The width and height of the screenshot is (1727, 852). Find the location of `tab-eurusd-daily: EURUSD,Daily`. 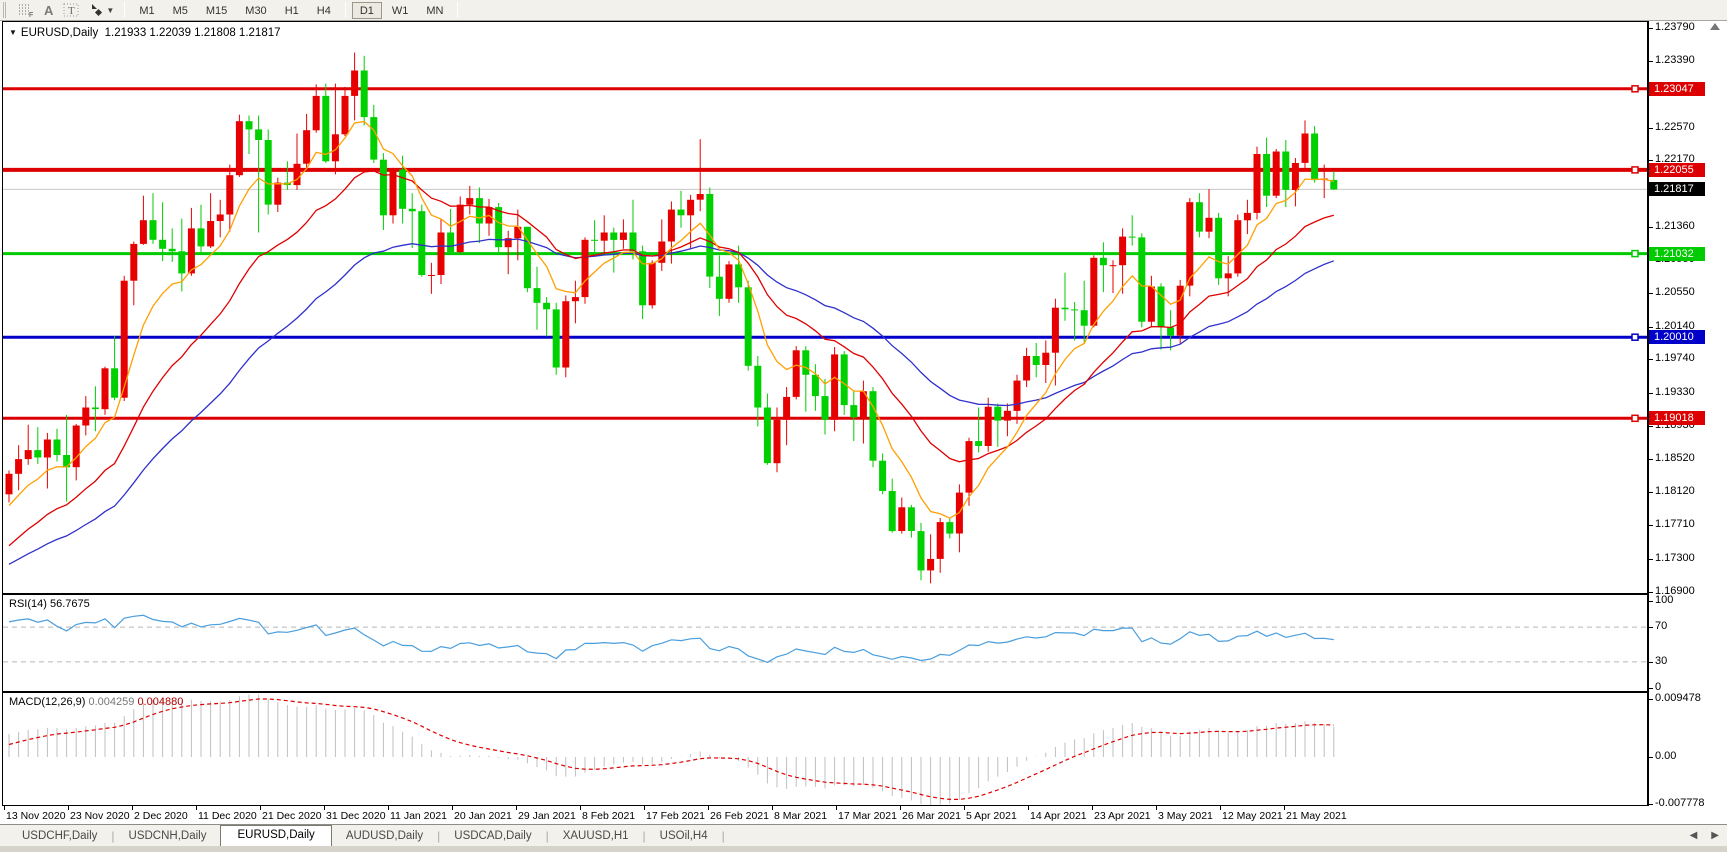

tab-eurusd-daily: EURUSD,Daily is located at coordinates (276, 836).